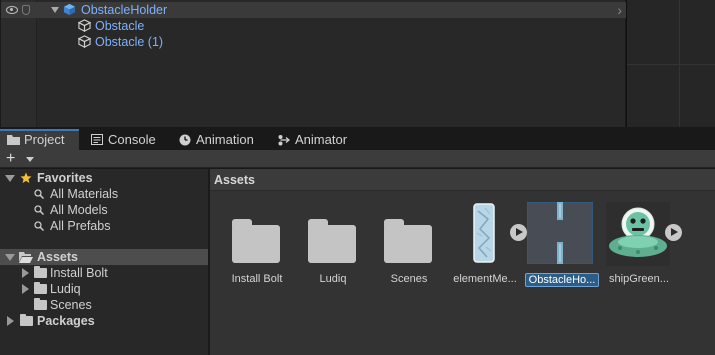 This screenshot has width=715, height=355. I want to click on tree-label: All Materials, so click(84, 194).